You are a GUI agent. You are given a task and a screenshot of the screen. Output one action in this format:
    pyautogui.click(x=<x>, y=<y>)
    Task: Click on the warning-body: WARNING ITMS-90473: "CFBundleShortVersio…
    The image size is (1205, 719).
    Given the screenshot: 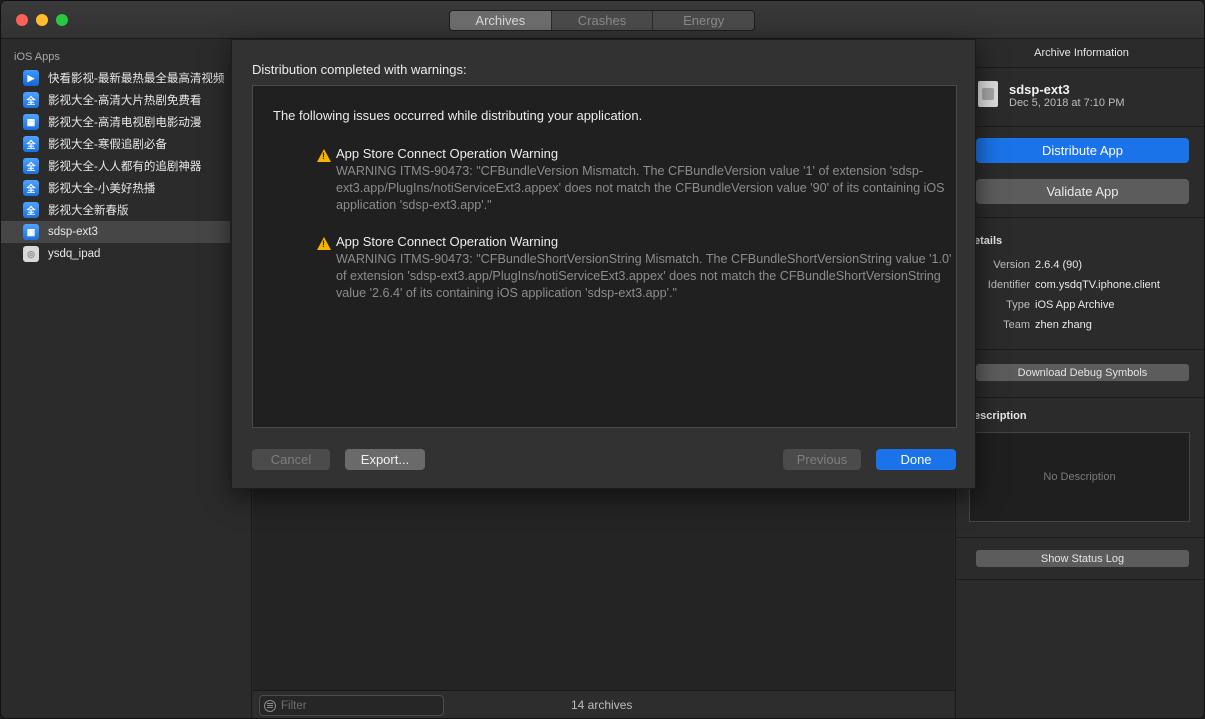 What is the action you would take?
    pyautogui.click(x=644, y=276)
    